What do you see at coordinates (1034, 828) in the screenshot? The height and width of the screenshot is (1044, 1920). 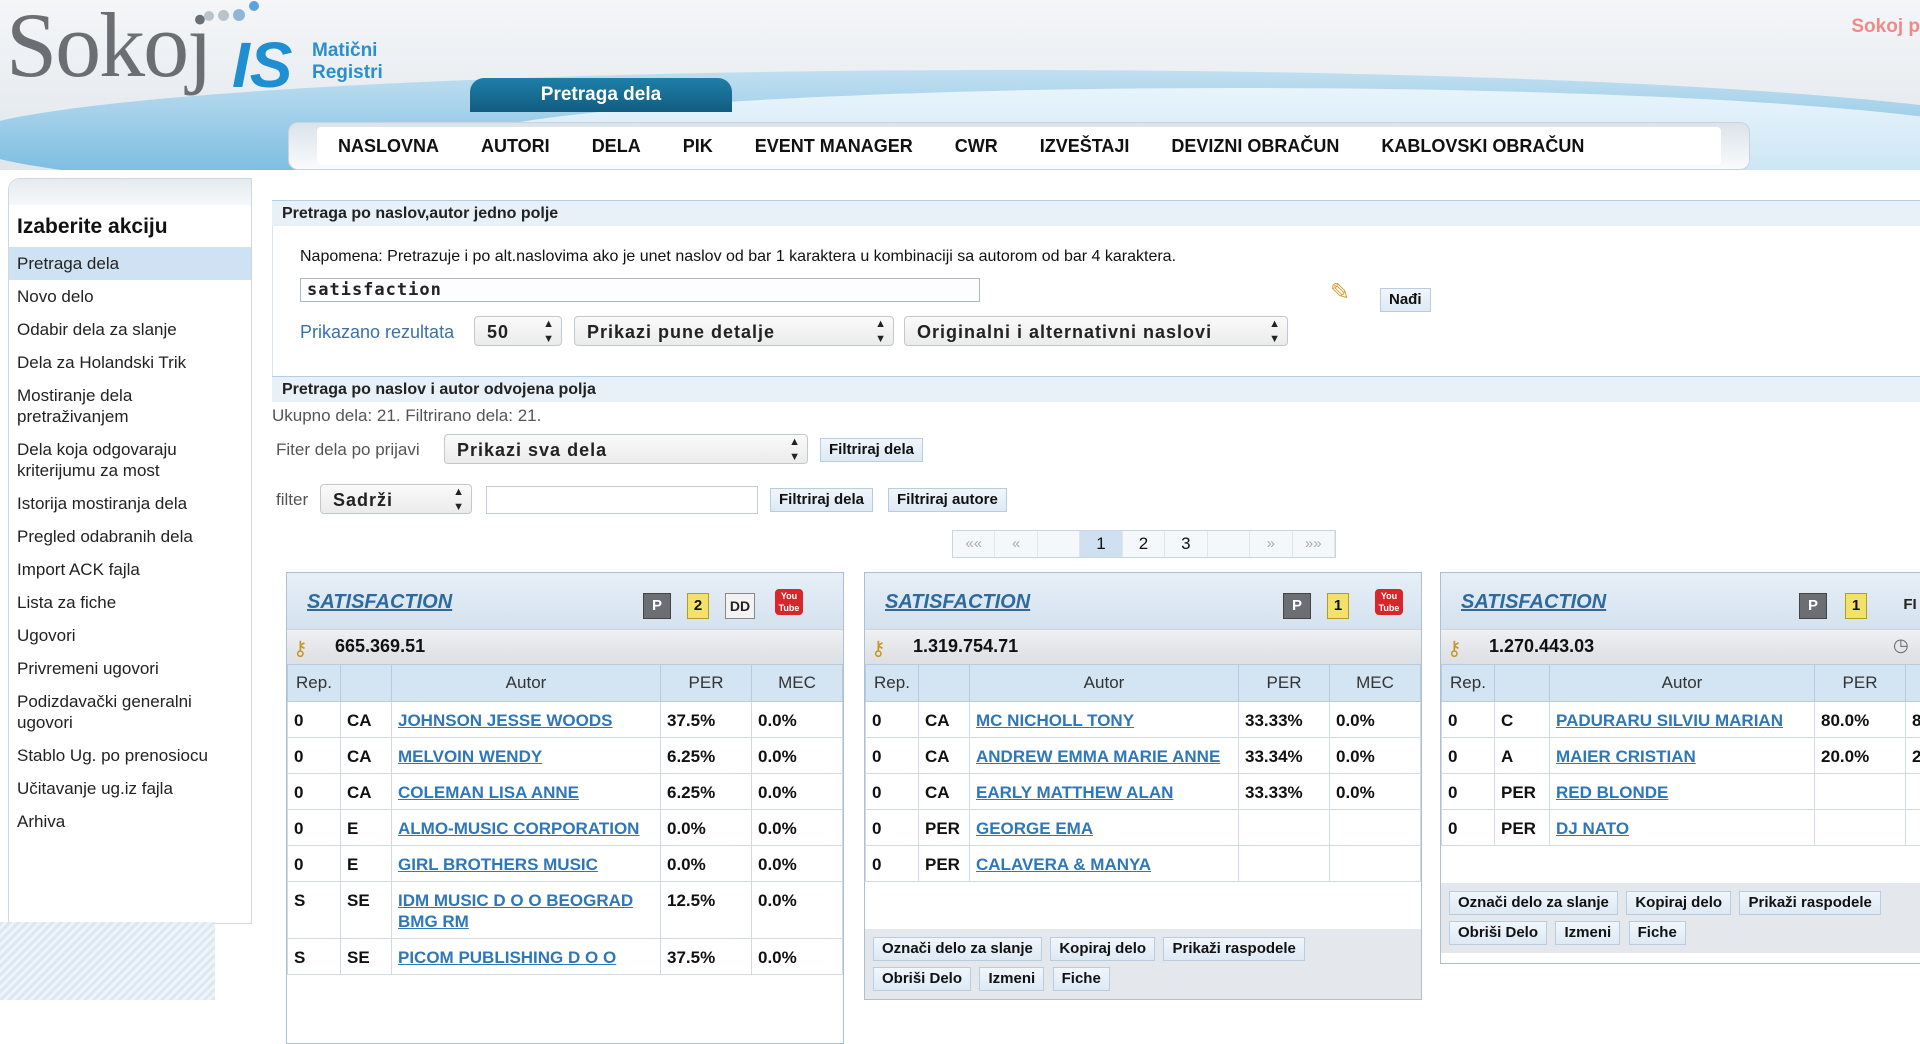 I see `author-link: GEORGE EMA` at bounding box center [1034, 828].